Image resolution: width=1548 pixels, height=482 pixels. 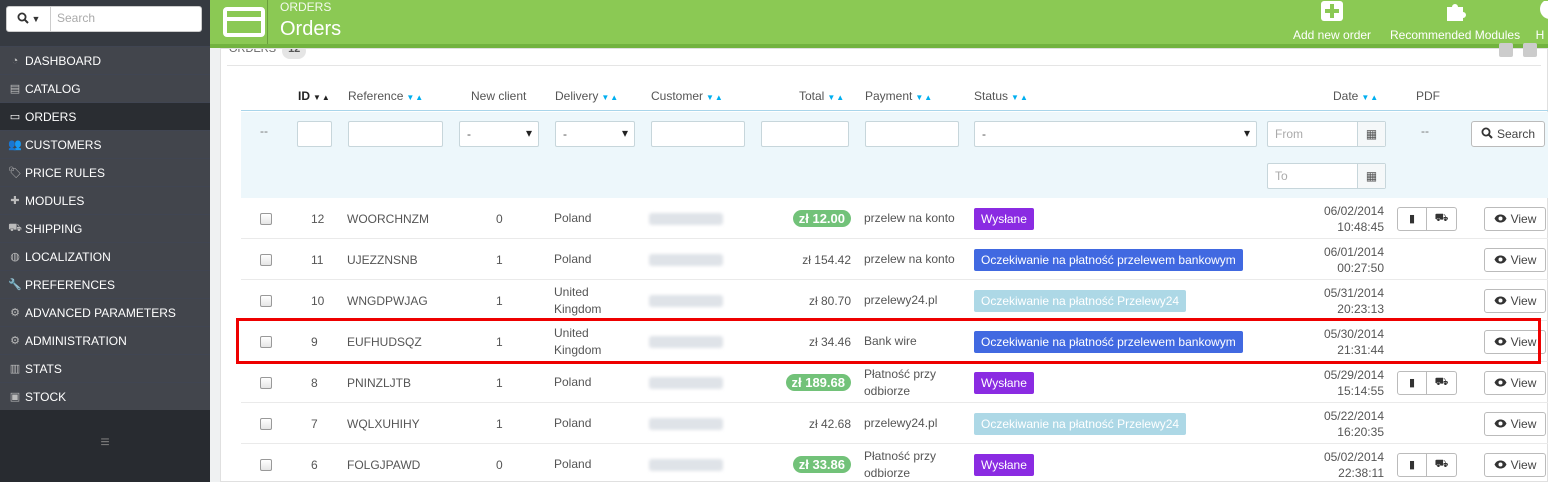 What do you see at coordinates (812, 96) in the screenshot?
I see `header-total-label: Total` at bounding box center [812, 96].